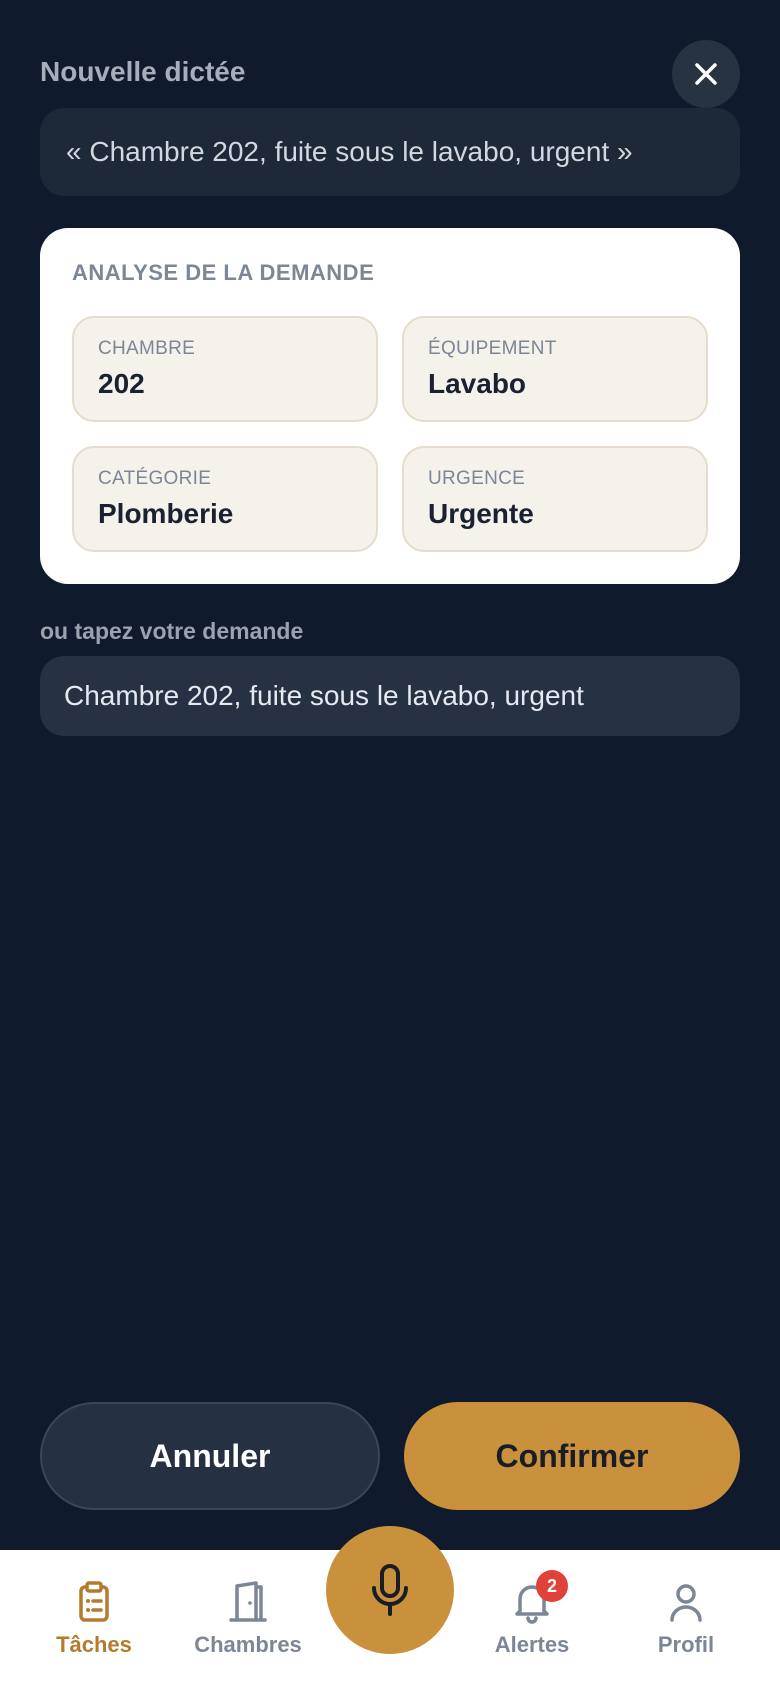 This screenshot has width=780, height=1688. What do you see at coordinates (492, 348) in the screenshot?
I see `field-label: ÉQUIPEMENT` at bounding box center [492, 348].